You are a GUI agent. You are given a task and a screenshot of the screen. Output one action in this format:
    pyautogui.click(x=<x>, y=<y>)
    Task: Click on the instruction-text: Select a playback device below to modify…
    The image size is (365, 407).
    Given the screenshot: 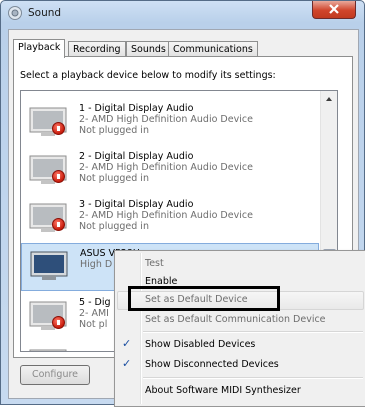 What is the action you would take?
    pyautogui.click(x=148, y=75)
    